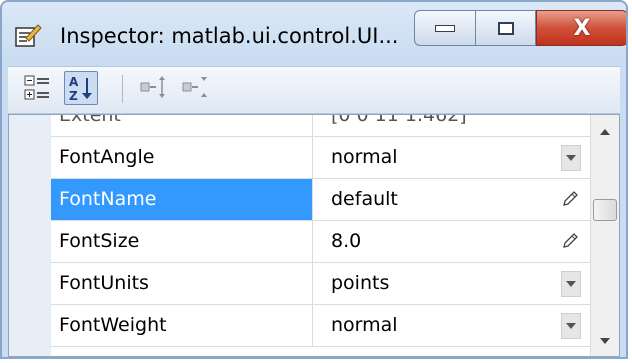 This screenshot has width=632, height=363. I want to click on property-name: Extent, so click(182, 125).